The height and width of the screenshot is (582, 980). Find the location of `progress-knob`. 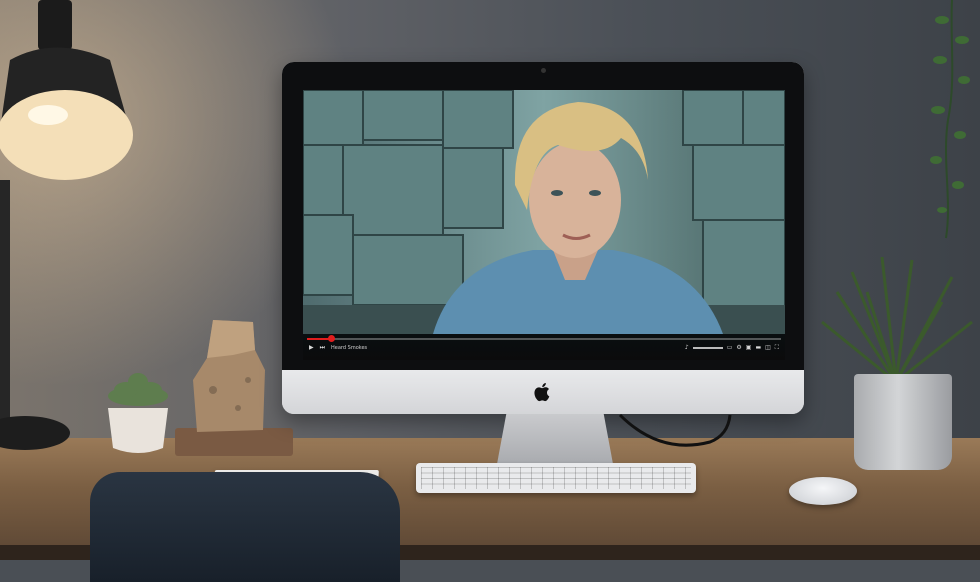

progress-knob is located at coordinates (331, 338).